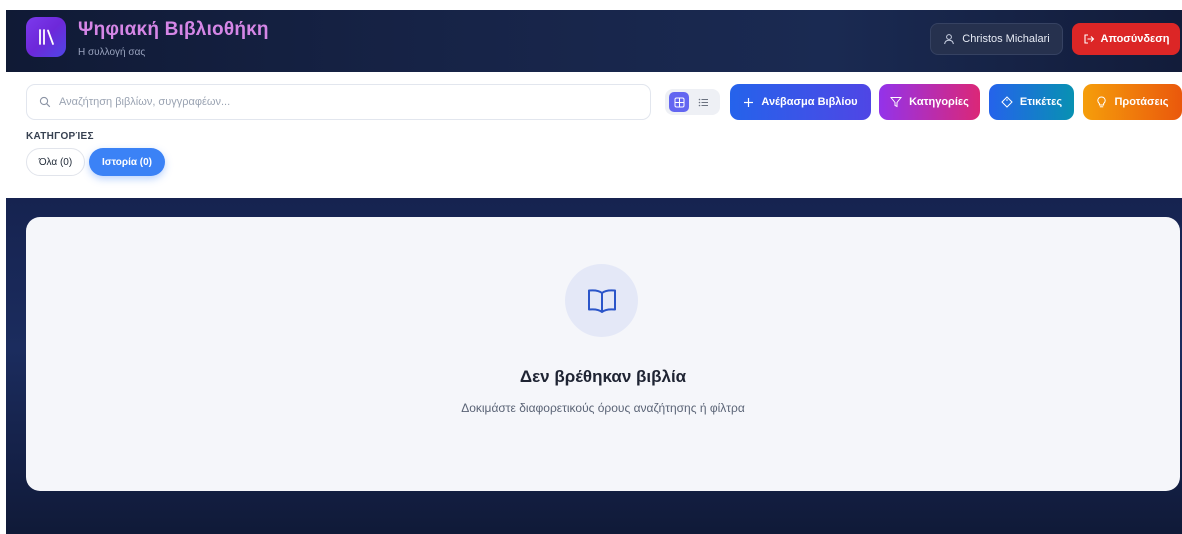 The height and width of the screenshot is (534, 1182). What do you see at coordinates (1135, 39) in the screenshot?
I see `logout-label: Αποσύνδεση` at bounding box center [1135, 39].